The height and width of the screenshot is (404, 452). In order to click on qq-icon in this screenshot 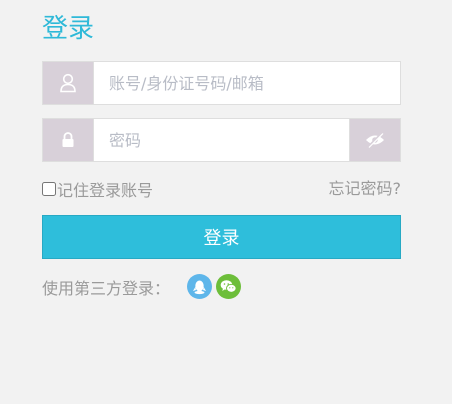, I will do `click(199, 286)`.